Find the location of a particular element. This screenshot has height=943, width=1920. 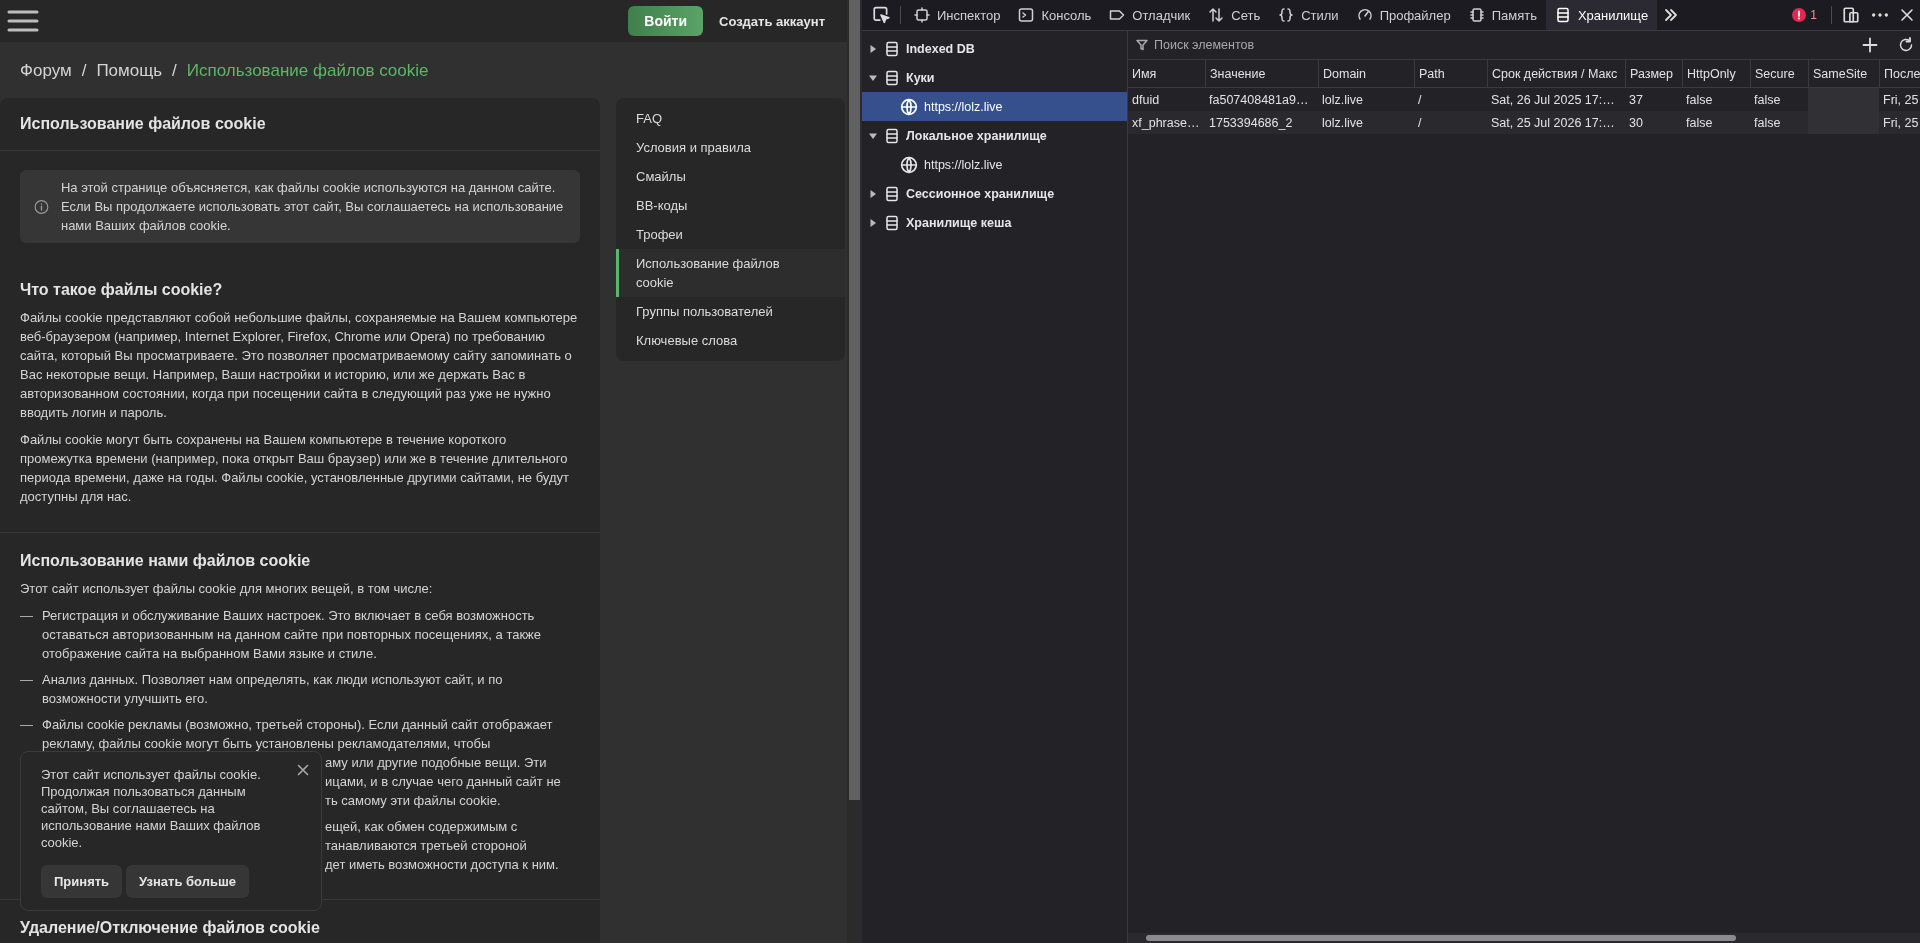

devtools-tab: Хранилище is located at coordinates (1601, 15).